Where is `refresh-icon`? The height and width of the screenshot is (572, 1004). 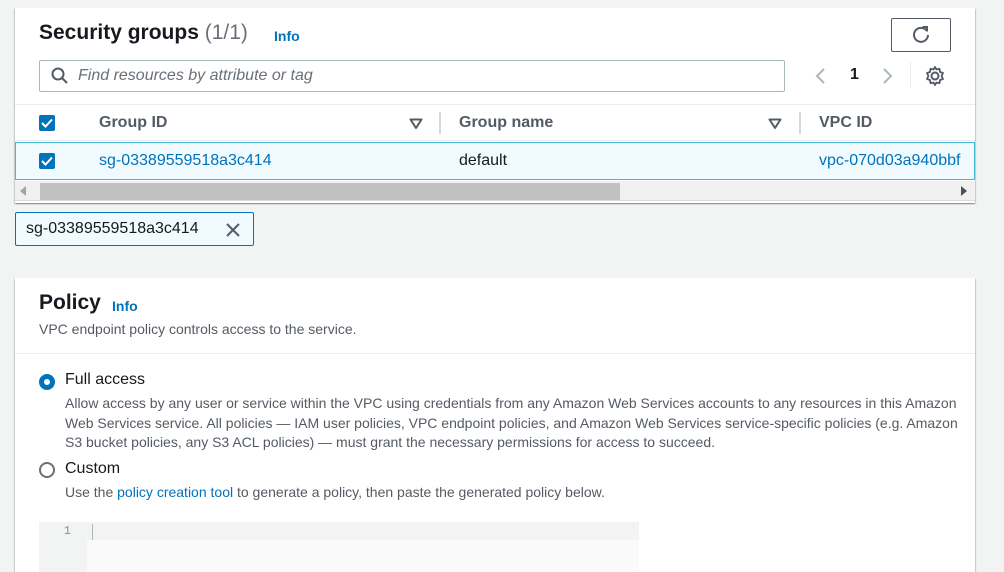
refresh-icon is located at coordinates (921, 34).